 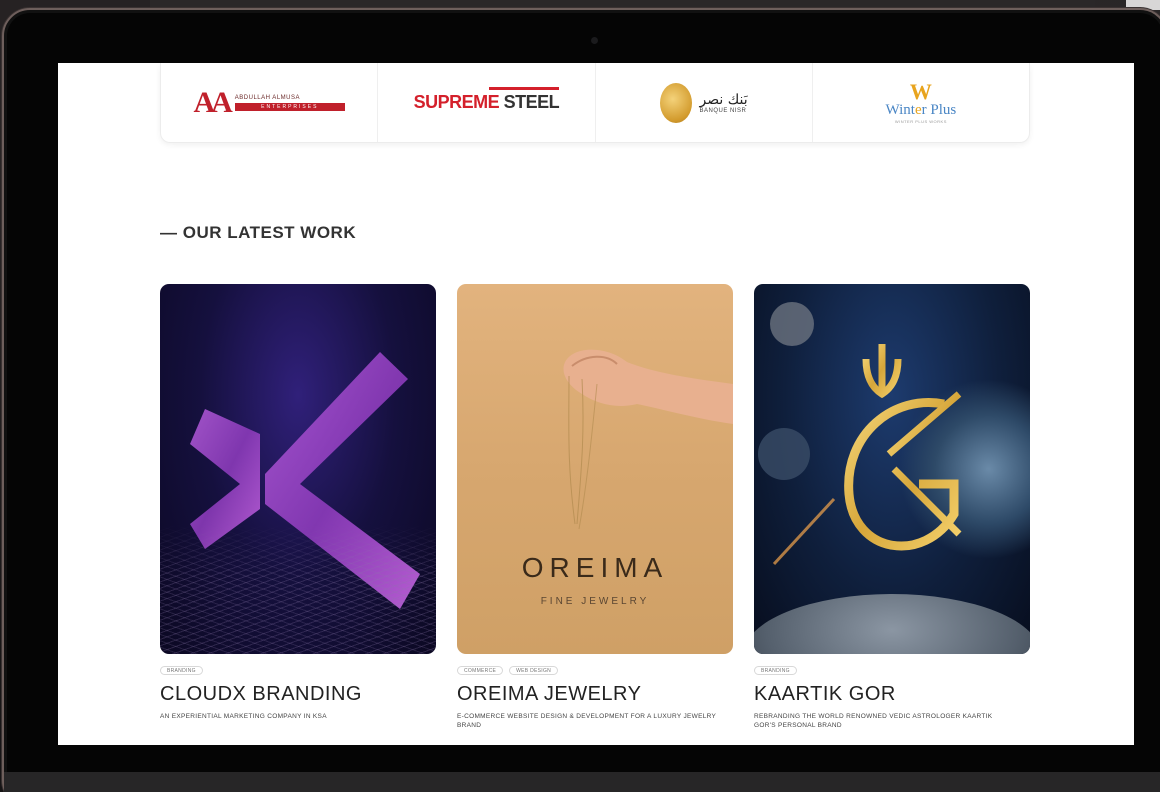 I want to click on bank-nisr-arabic: بَنك نصر, so click(x=723, y=99).